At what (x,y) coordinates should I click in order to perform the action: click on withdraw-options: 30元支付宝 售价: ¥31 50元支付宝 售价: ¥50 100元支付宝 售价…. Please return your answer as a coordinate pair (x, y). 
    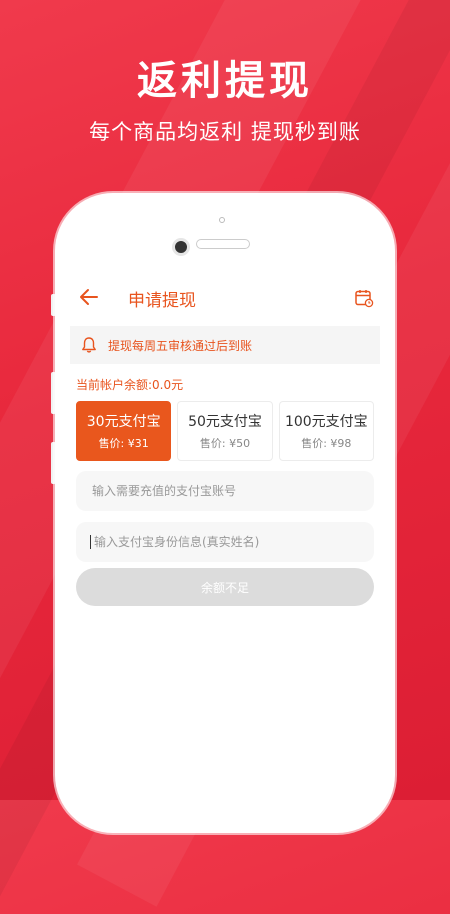
    Looking at the image, I should click on (225, 431).